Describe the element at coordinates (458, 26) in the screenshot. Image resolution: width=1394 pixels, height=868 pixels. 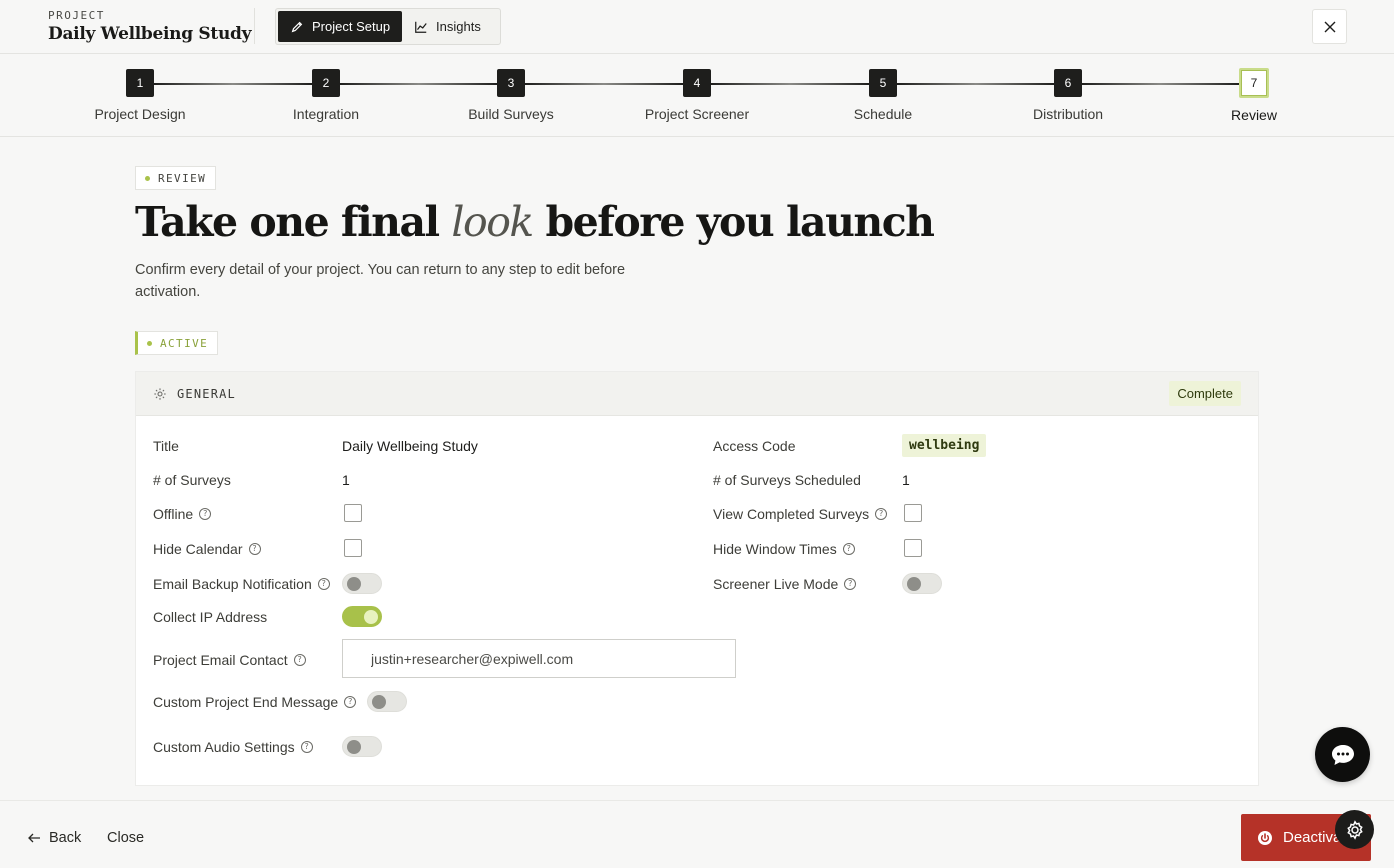
I see `tab-insights-label: Insights` at that location.